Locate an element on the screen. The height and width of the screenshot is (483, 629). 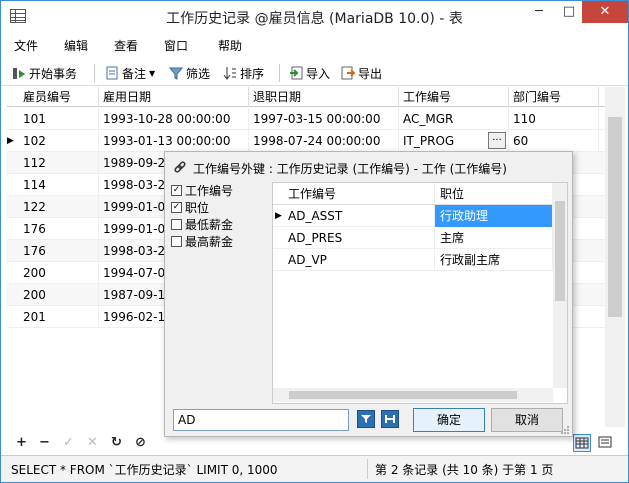
add-record-button: + is located at coordinates (21, 442).